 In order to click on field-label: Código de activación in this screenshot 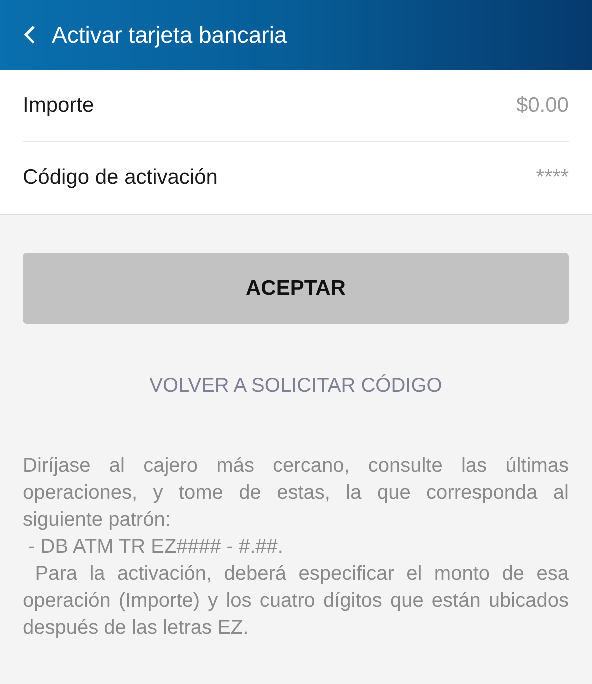, I will do `click(120, 178)`.